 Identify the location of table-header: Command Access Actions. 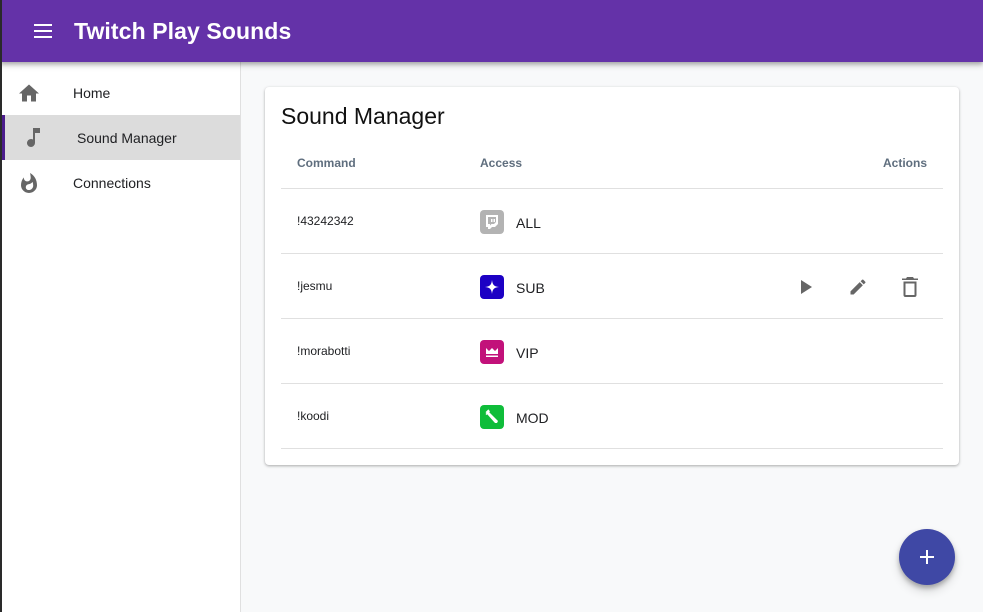
(612, 166).